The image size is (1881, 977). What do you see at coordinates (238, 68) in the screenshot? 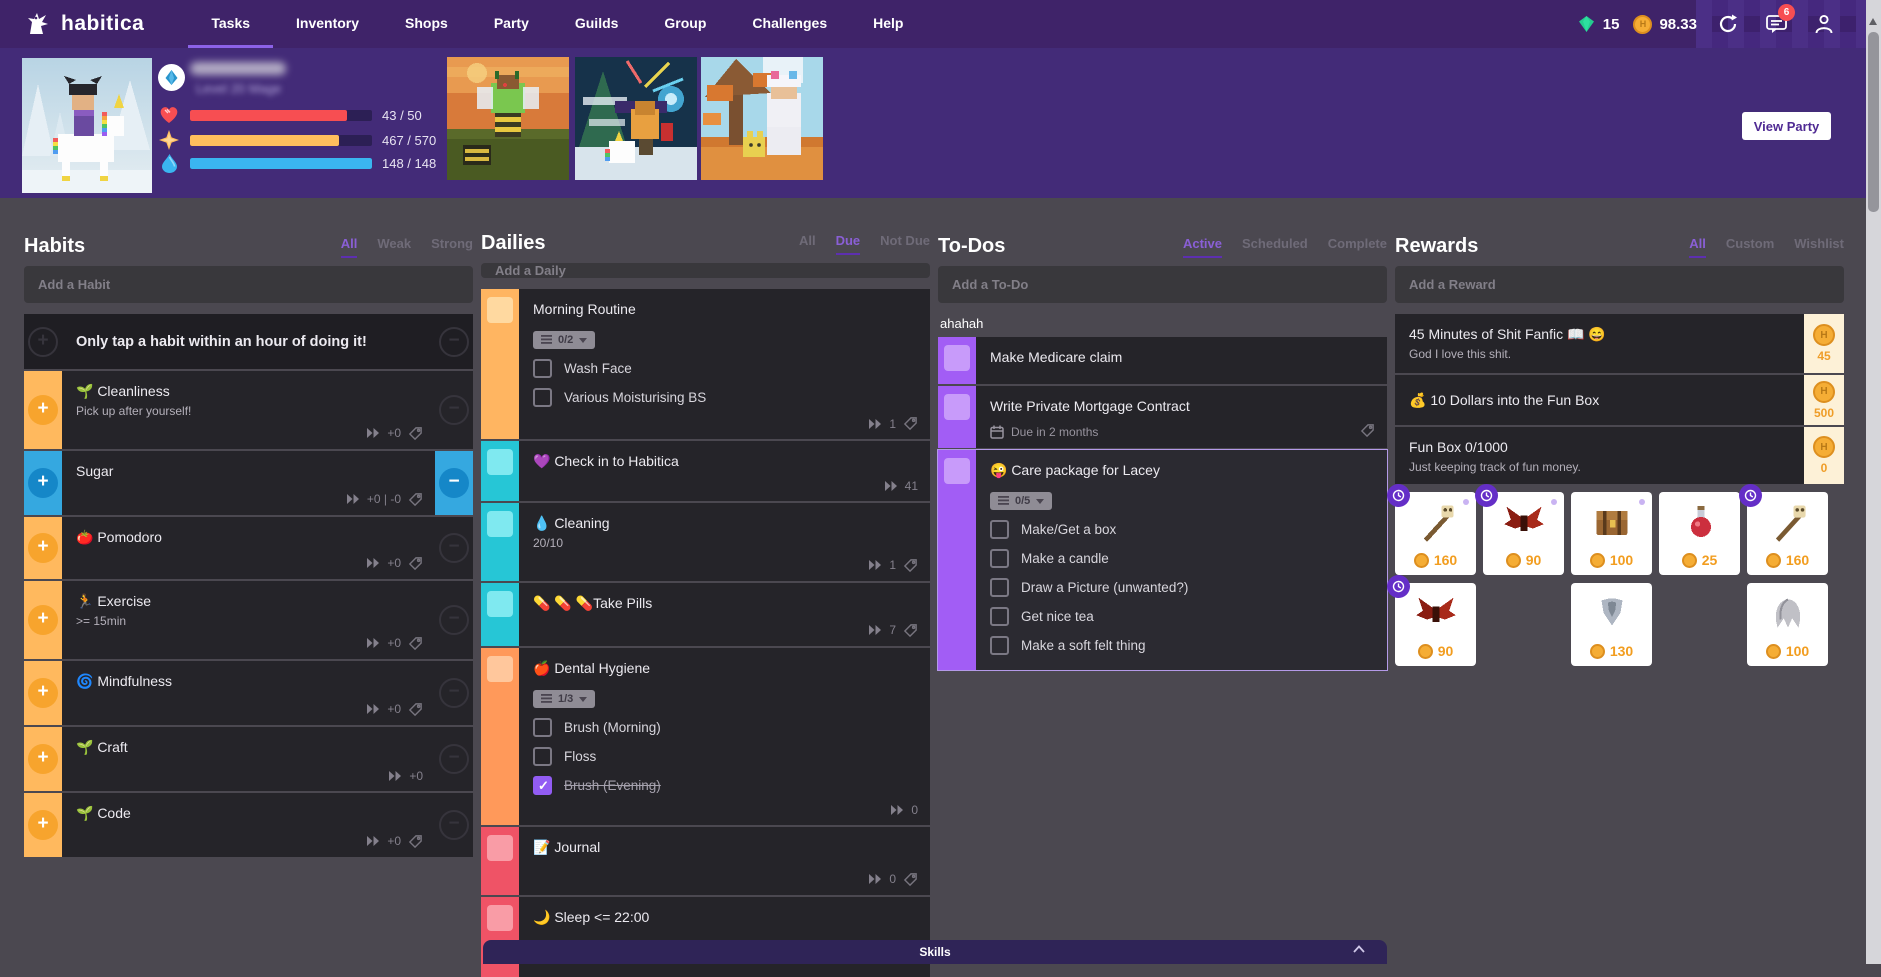
I see `username-blurred` at bounding box center [238, 68].